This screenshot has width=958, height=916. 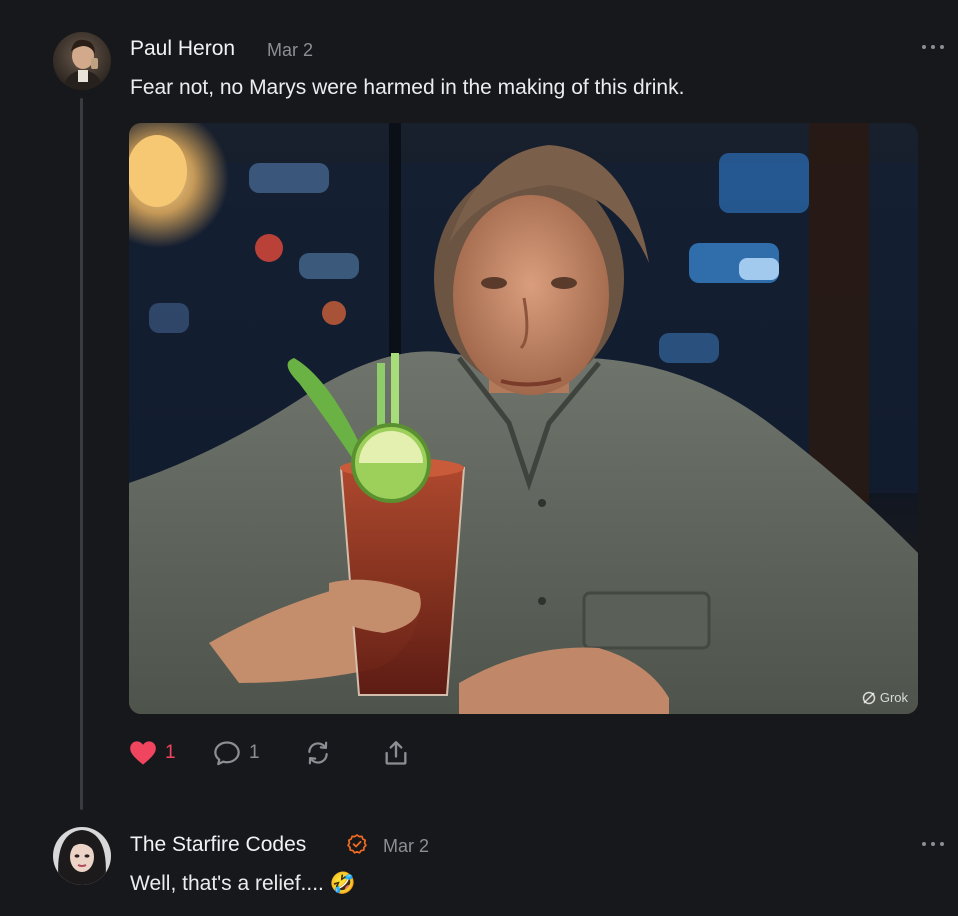 I want to click on action-bar: 1 1, so click(x=269, y=753).